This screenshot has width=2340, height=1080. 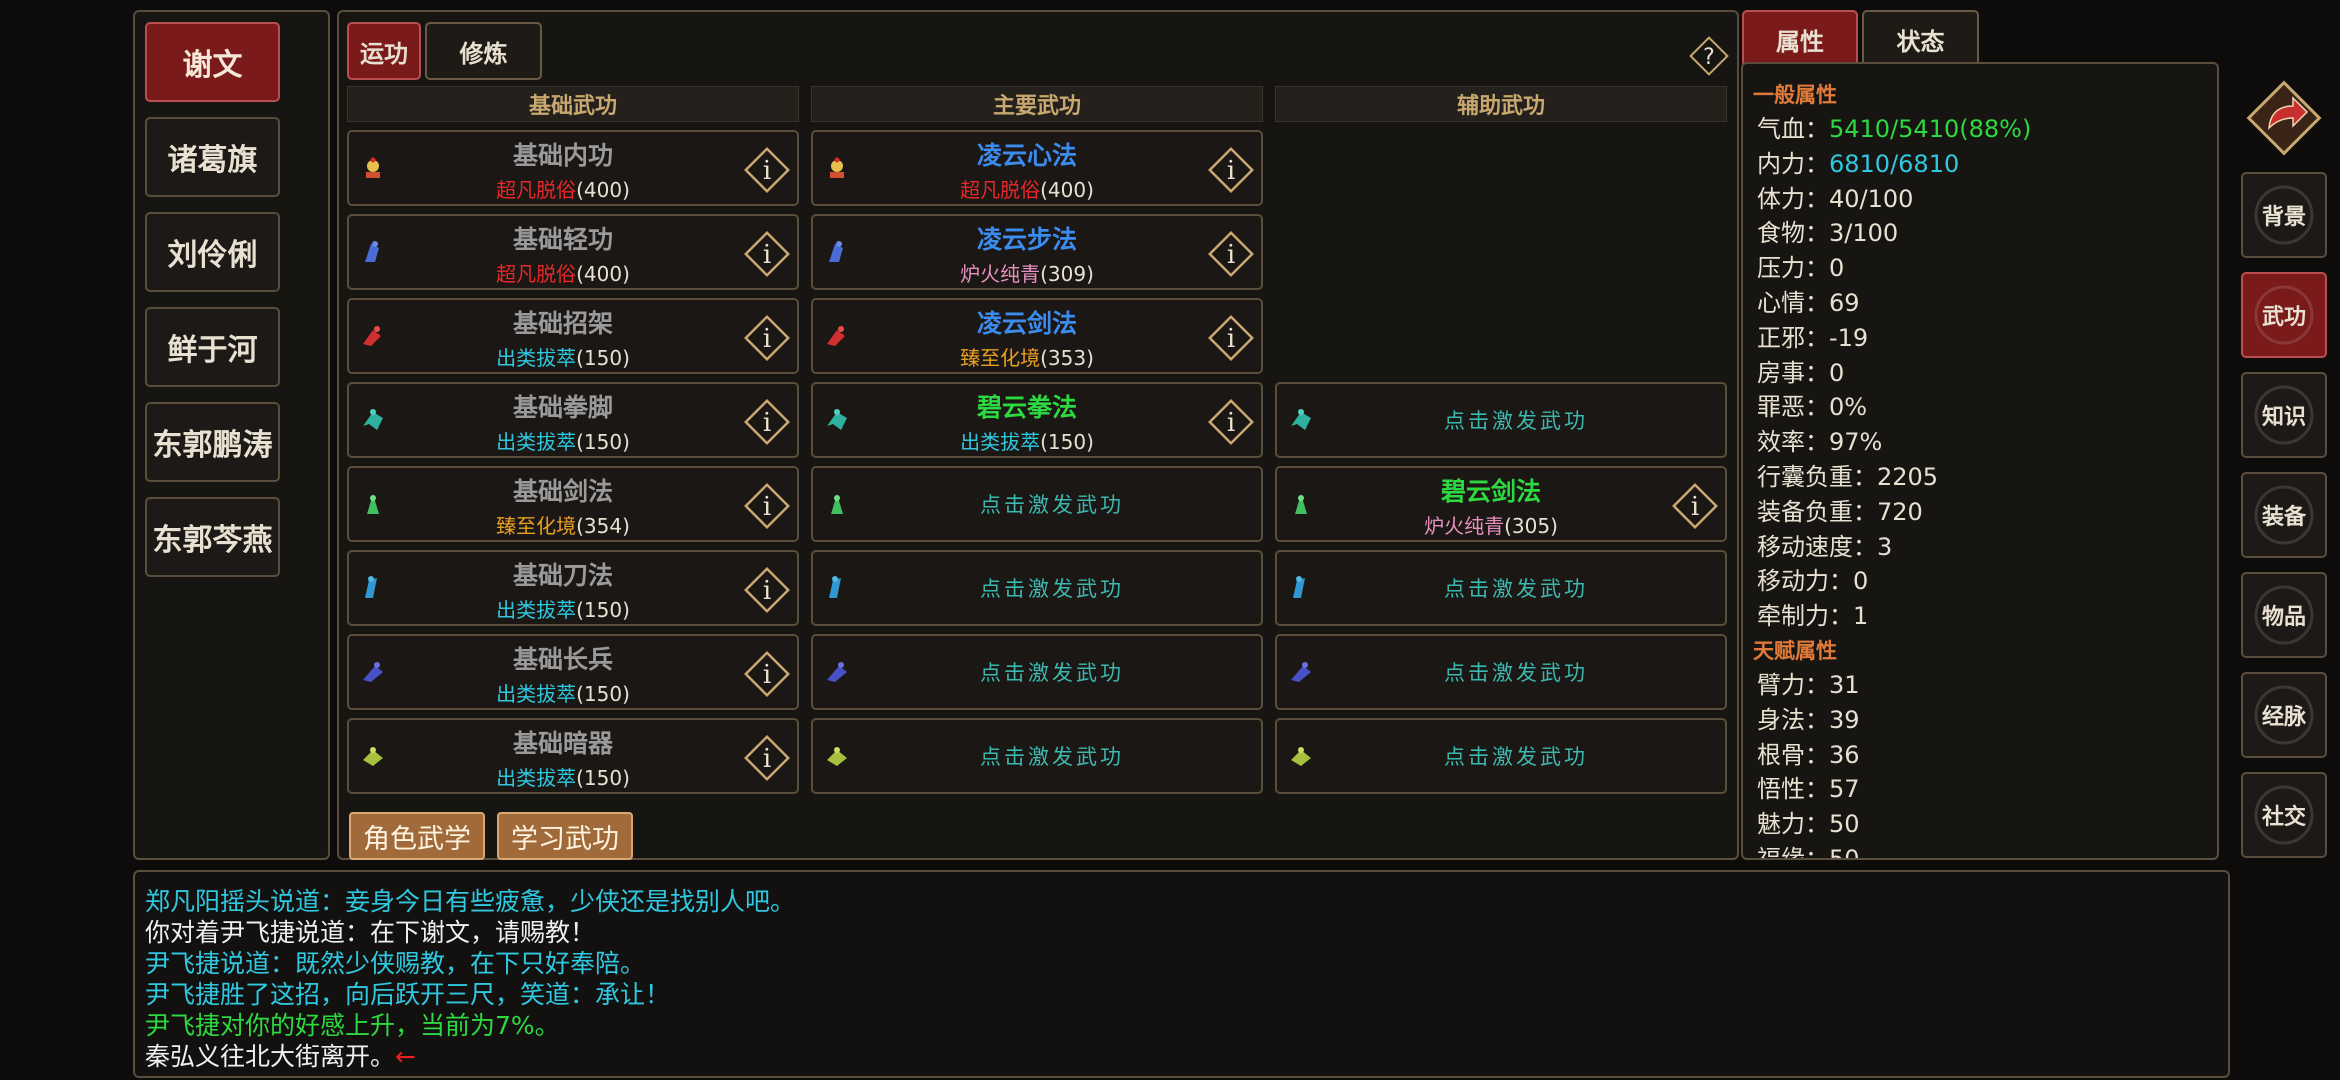 What do you see at coordinates (573, 336) in the screenshot?
I see `basic-skill-slot-zhaojia: 基础招架 出类拔萃(150) i` at bounding box center [573, 336].